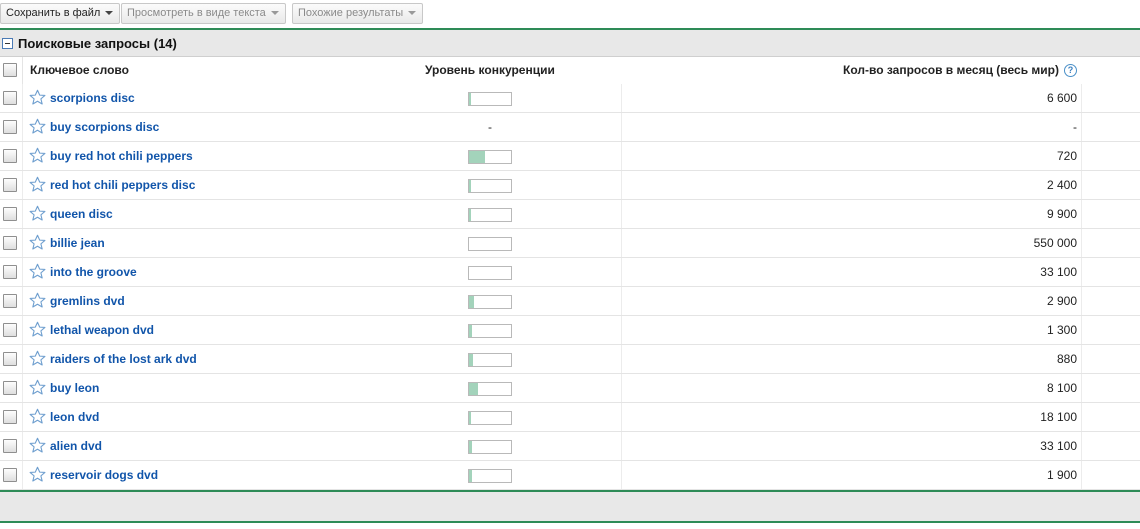  I want to click on view-as-text-label: Просмотреть в виде текста, so click(196, 13).